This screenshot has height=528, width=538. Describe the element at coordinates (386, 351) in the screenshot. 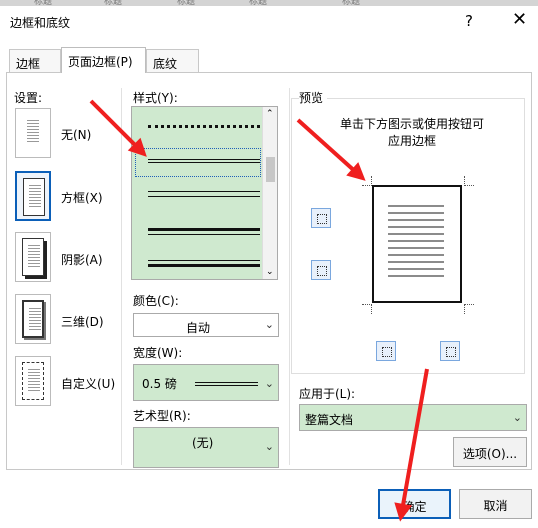

I see `left-border-button` at that location.